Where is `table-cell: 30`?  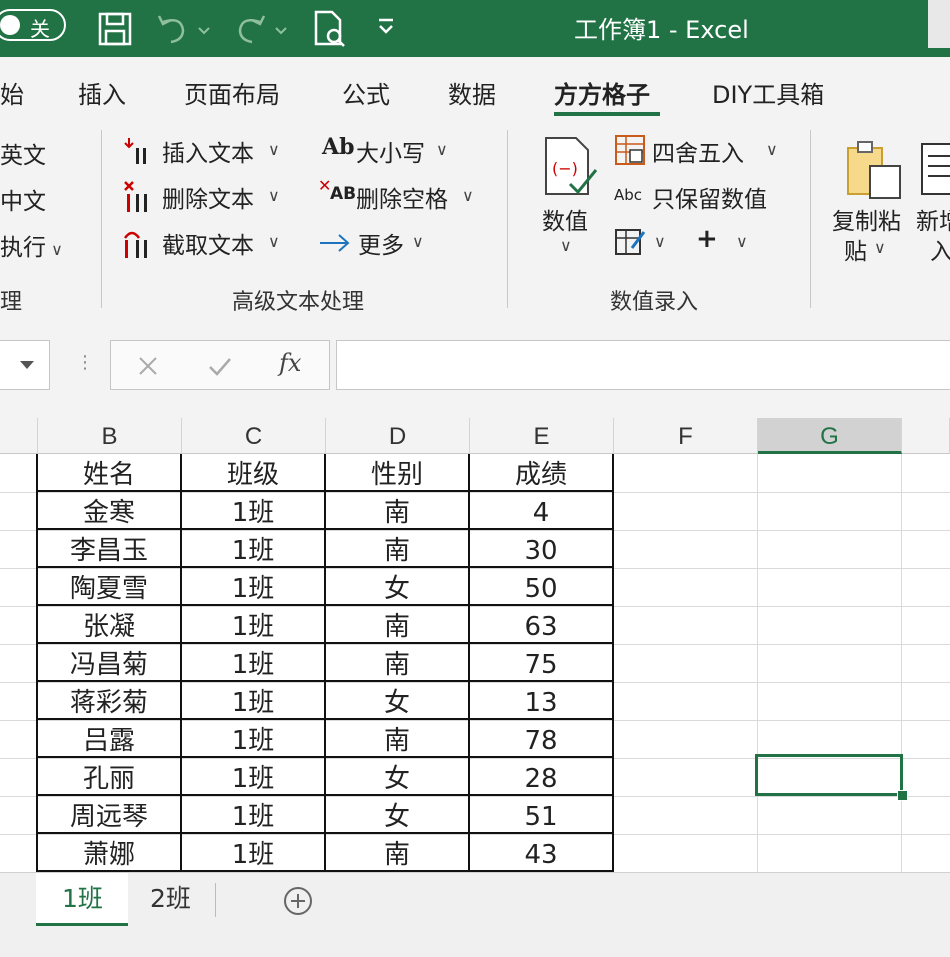 table-cell: 30 is located at coordinates (541, 549).